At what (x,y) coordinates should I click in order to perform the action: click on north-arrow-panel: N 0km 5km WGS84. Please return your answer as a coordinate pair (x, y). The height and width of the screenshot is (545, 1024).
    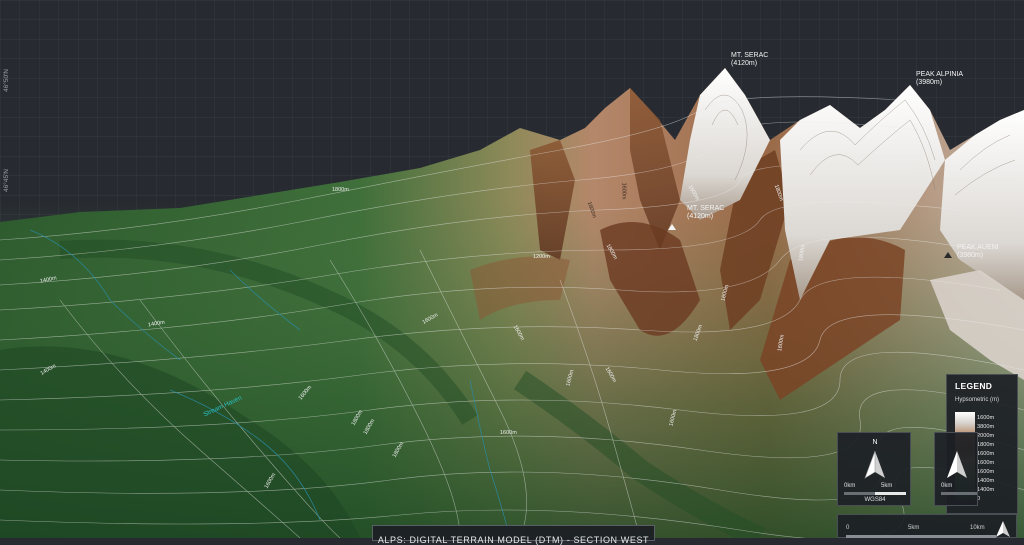
    Looking at the image, I should click on (874, 469).